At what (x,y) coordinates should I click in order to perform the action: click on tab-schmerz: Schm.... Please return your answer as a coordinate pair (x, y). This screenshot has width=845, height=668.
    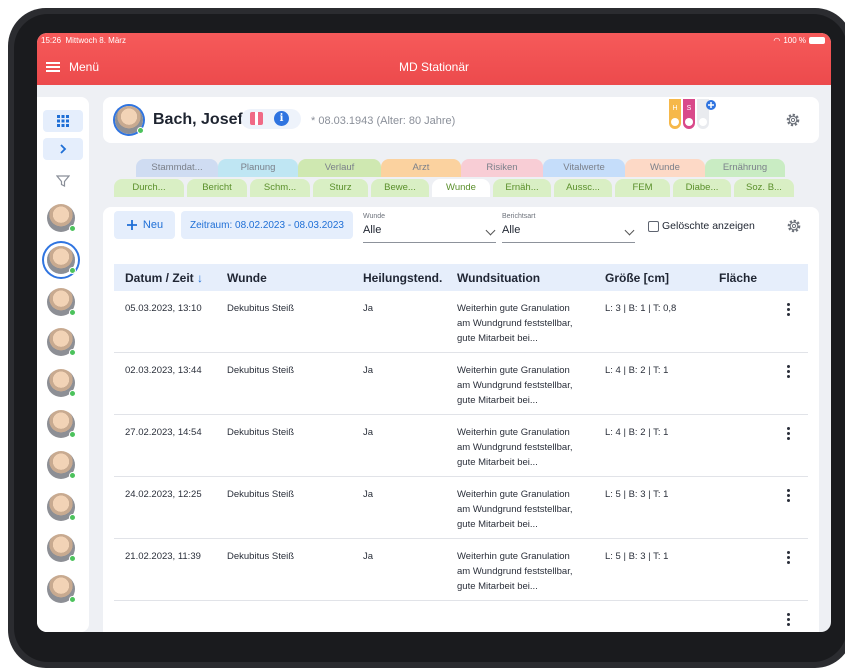
    Looking at the image, I should click on (280, 188).